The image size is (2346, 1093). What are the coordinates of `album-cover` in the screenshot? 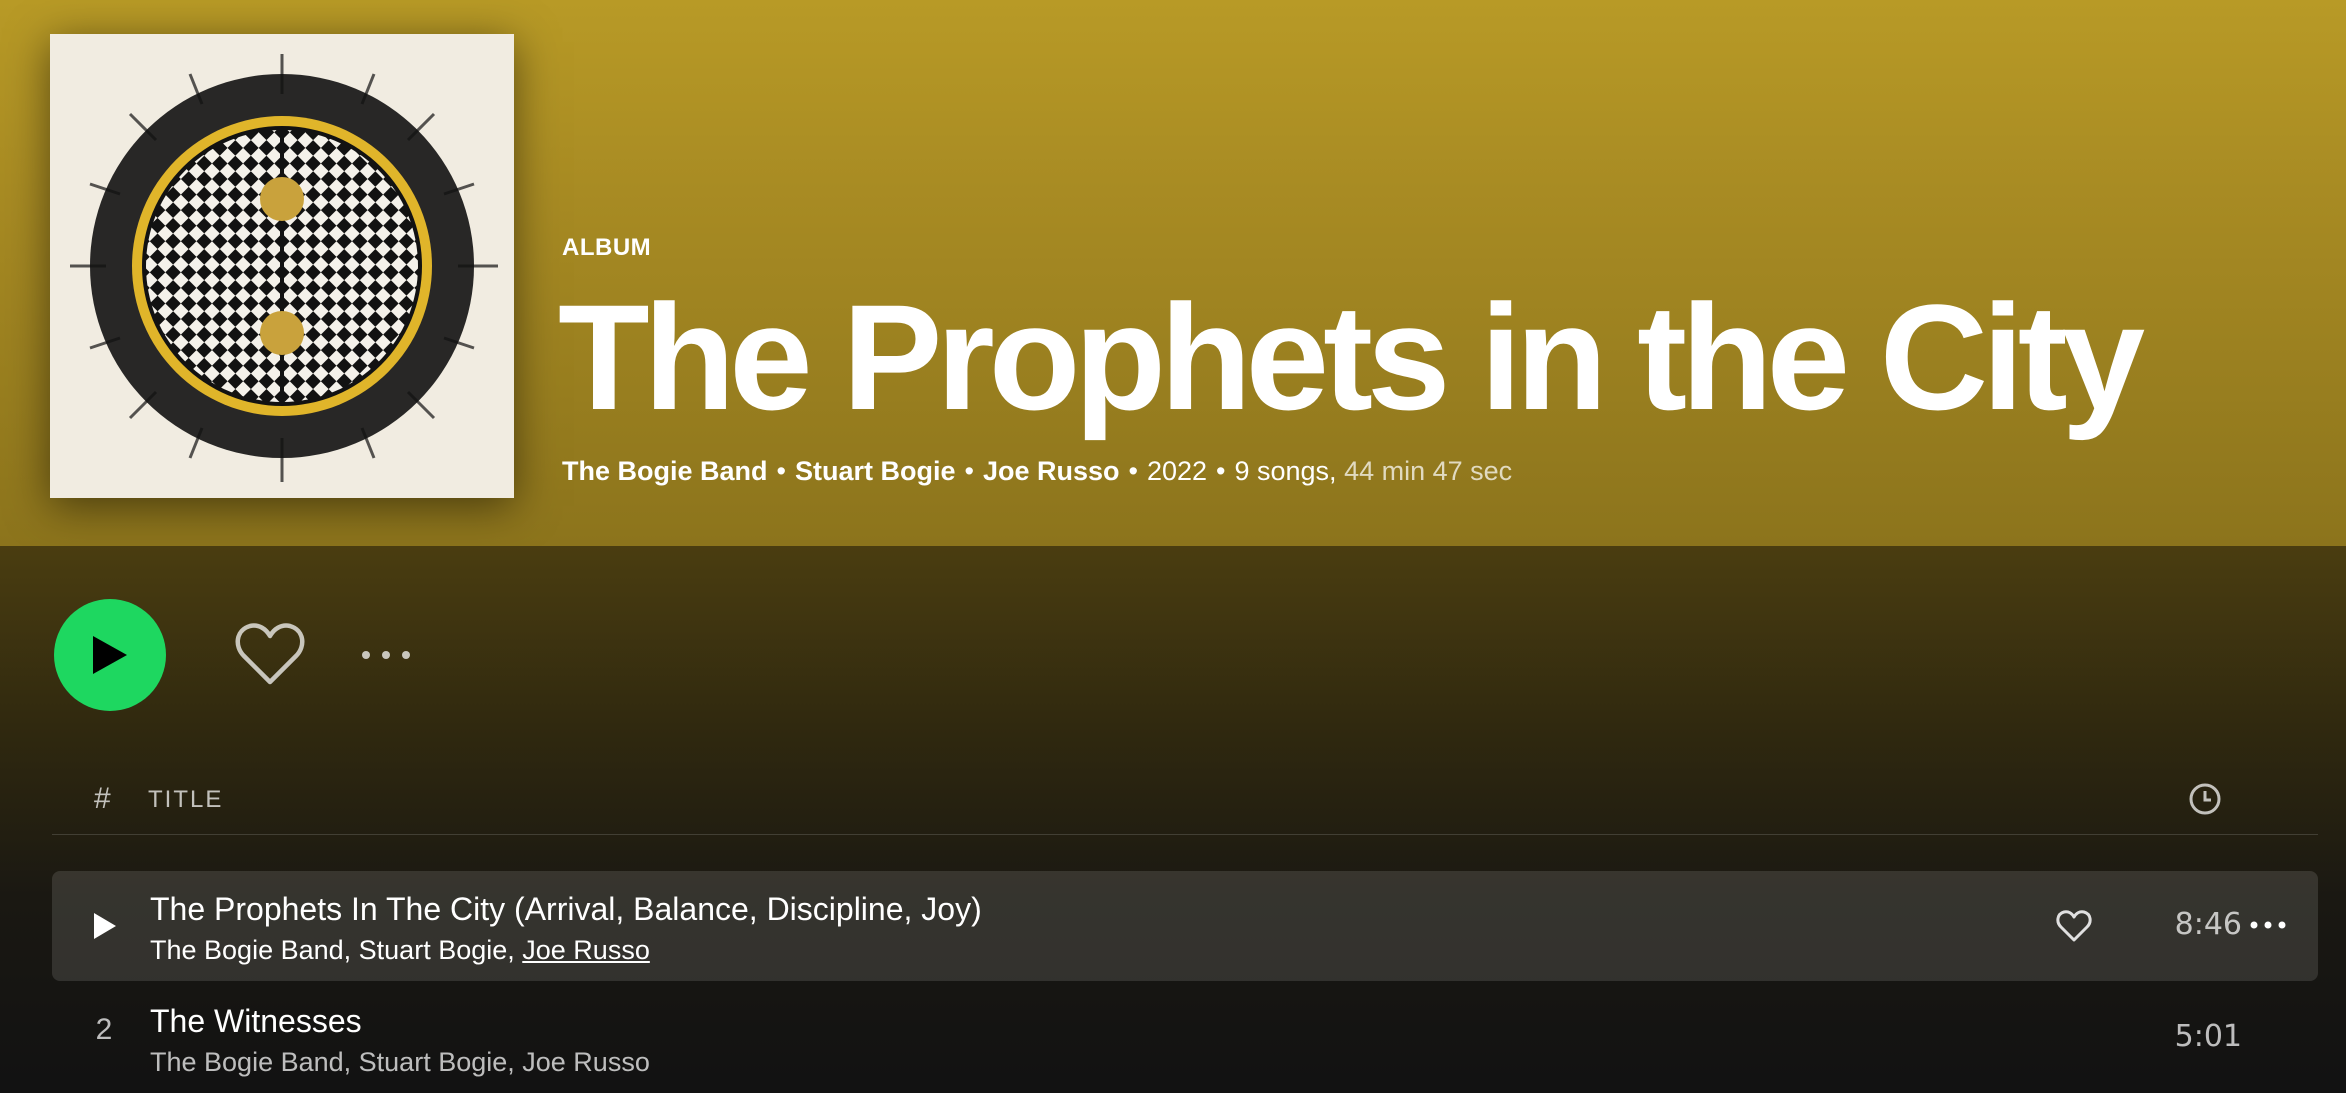 It's located at (282, 266).